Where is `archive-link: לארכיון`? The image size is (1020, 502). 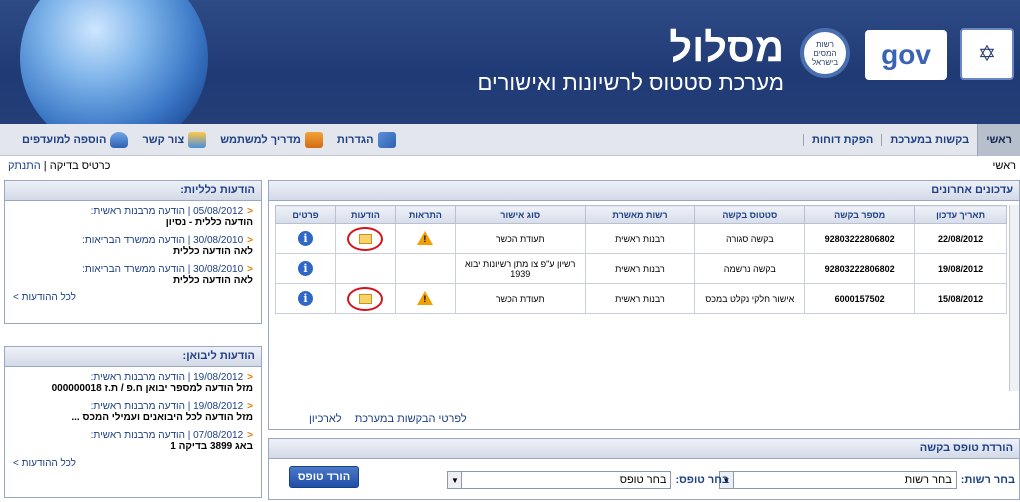 archive-link: לארכיון is located at coordinates (325, 419).